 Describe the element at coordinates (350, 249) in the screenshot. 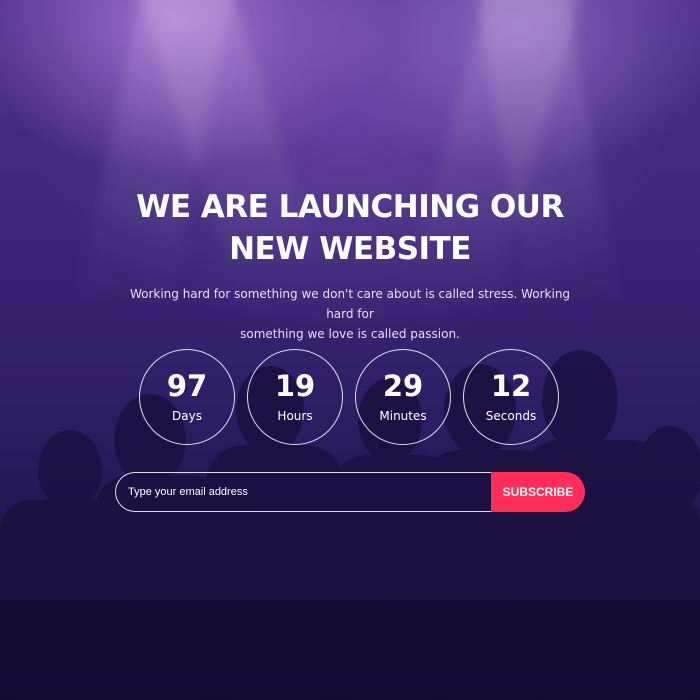

I see `title-line: NEW WEBSITE` at that location.